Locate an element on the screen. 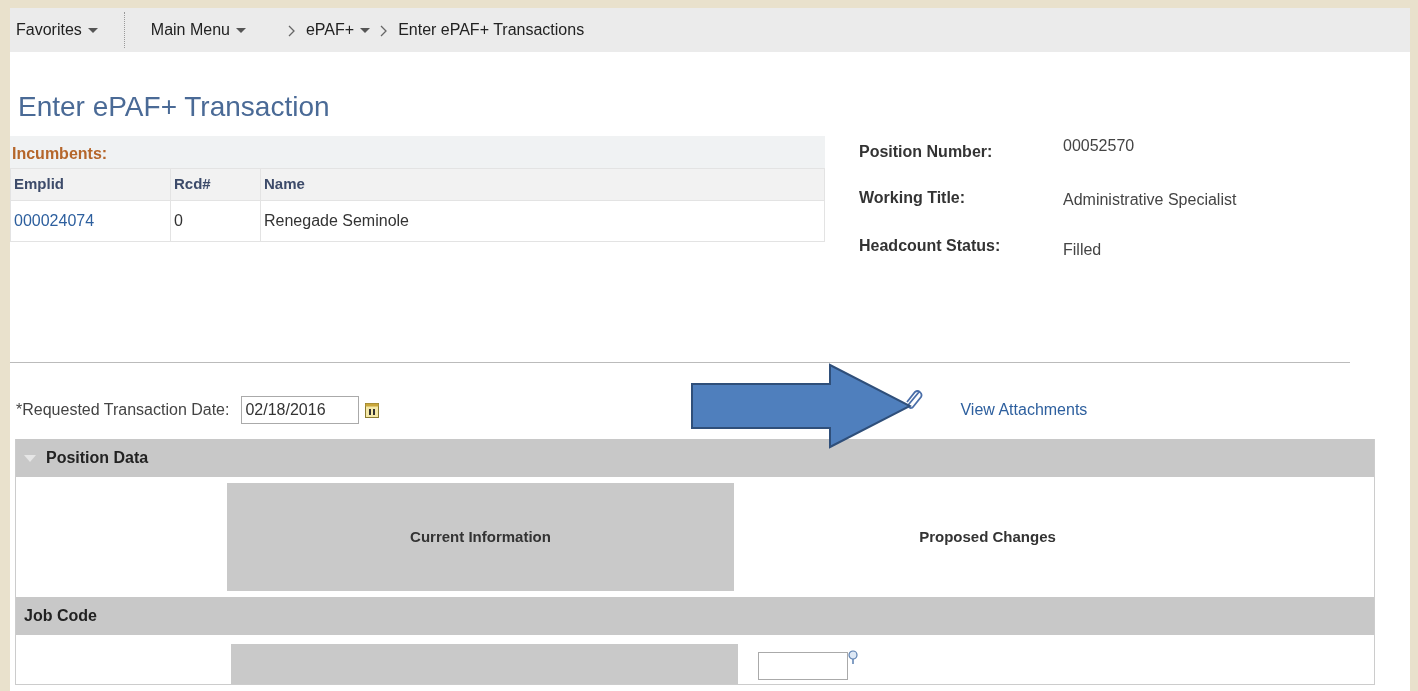 Image resolution: width=1418 pixels, height=691 pixels. grid-title: Incumbents: is located at coordinates (417, 152).